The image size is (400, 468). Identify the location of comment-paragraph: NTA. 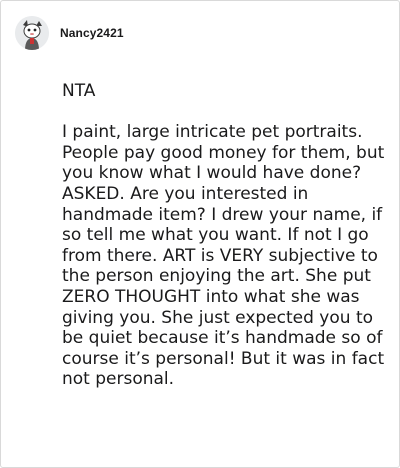
(79, 91).